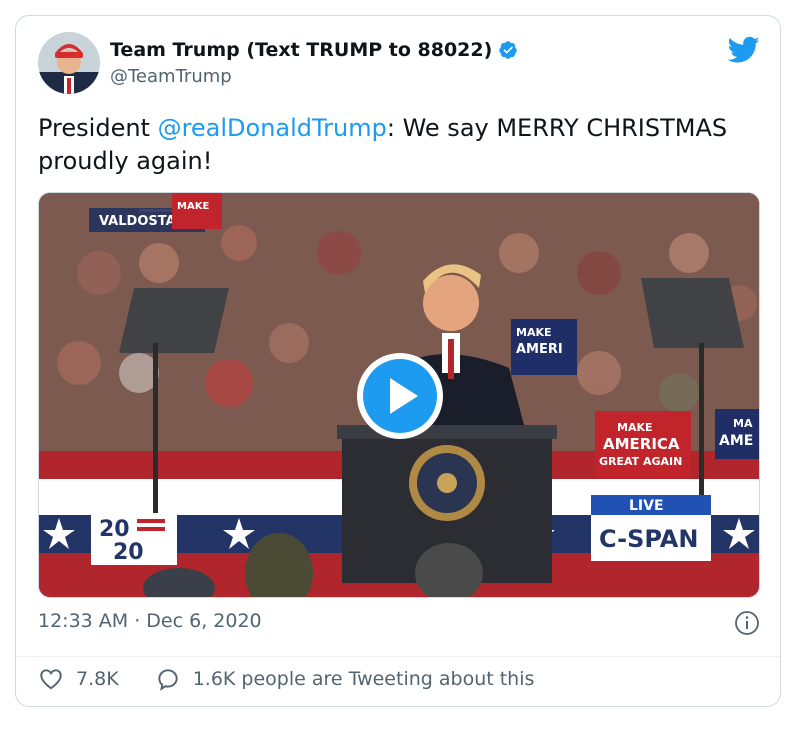 This screenshot has height=732, width=799. Describe the element at coordinates (640, 461) in the screenshot. I see `sign-right-line3: GREAT AGAIN` at that location.